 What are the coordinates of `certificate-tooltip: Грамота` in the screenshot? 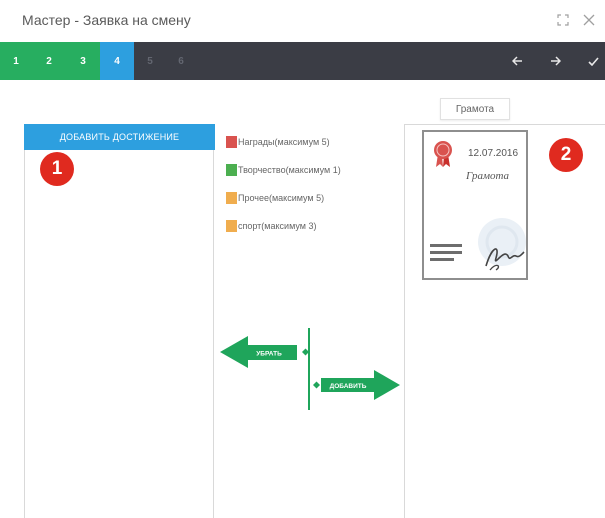 It's located at (475, 109).